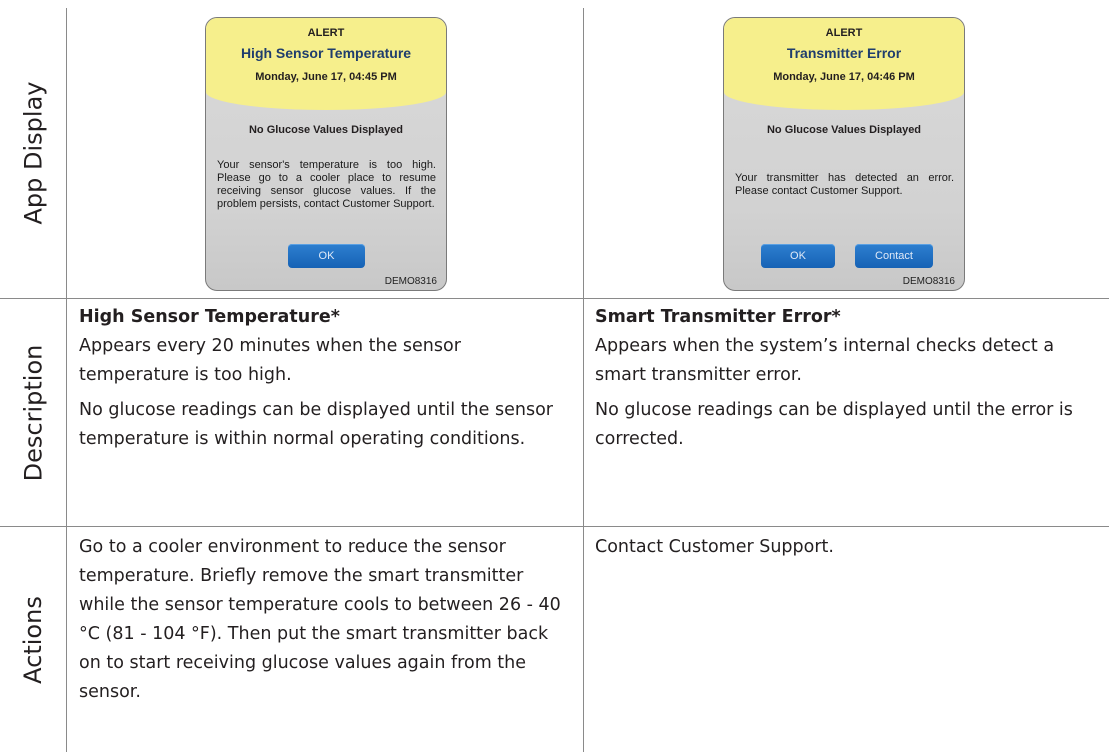  I want to click on row-label-actions-text: Actions, so click(33, 639).